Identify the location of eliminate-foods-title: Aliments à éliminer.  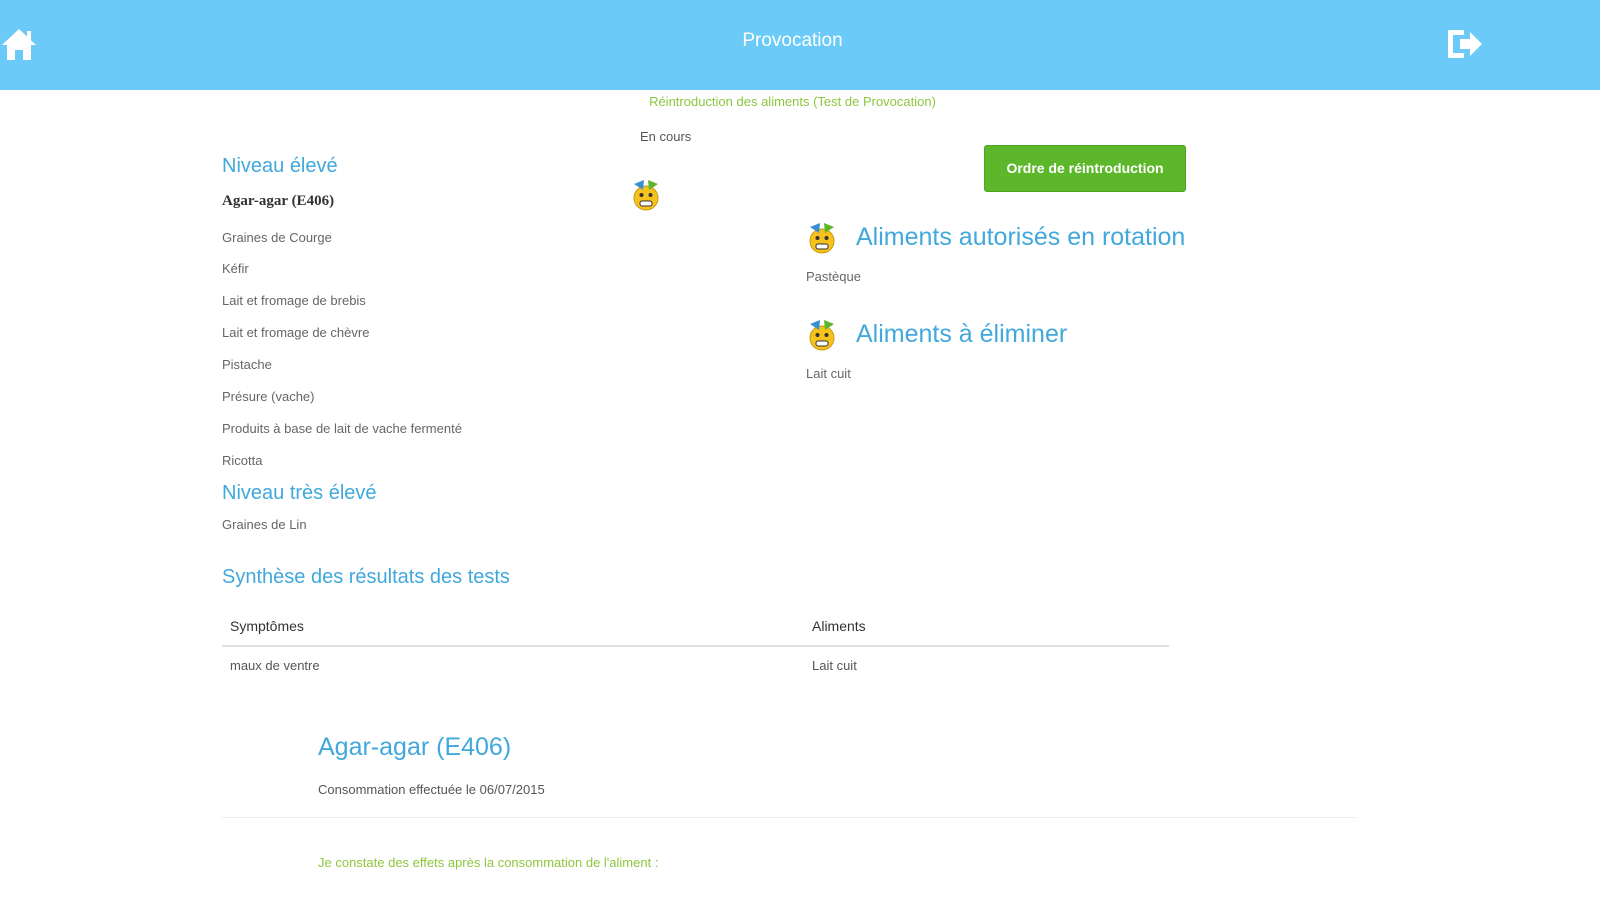
(962, 334).